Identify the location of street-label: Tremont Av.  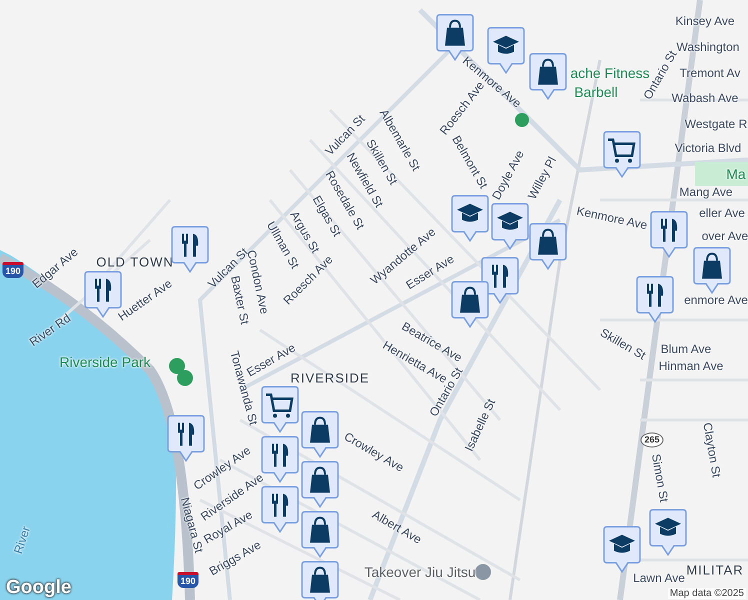
(710, 73).